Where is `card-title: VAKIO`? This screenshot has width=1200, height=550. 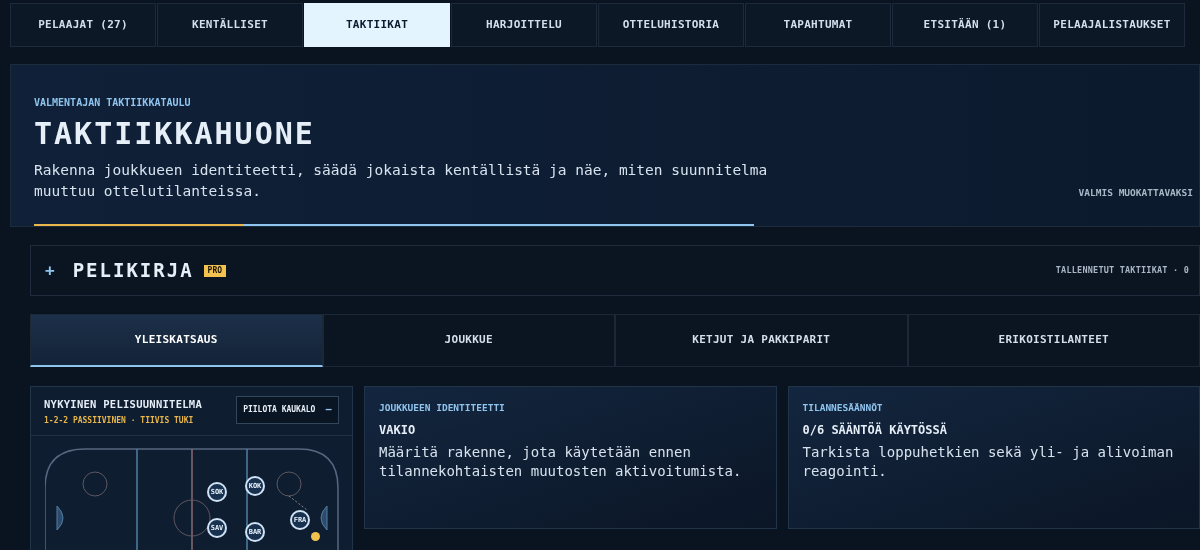 card-title: VAKIO is located at coordinates (398, 431).